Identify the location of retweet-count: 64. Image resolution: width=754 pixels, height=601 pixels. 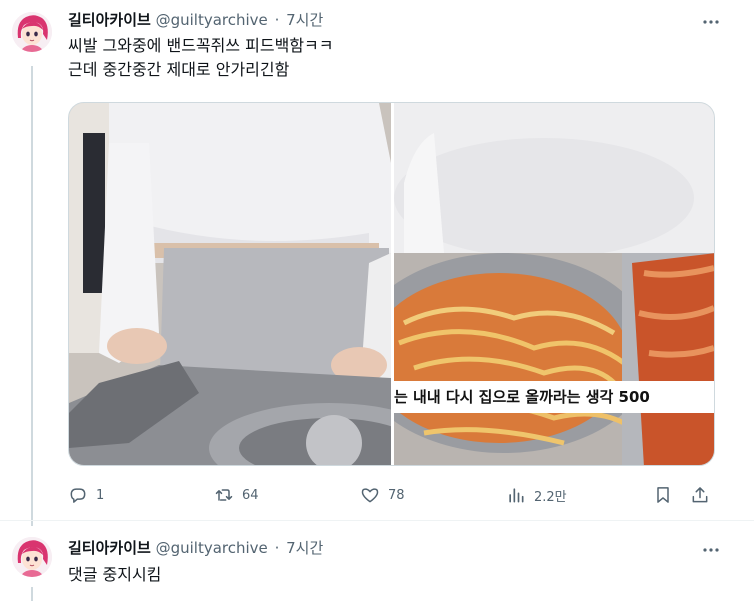
(250, 495).